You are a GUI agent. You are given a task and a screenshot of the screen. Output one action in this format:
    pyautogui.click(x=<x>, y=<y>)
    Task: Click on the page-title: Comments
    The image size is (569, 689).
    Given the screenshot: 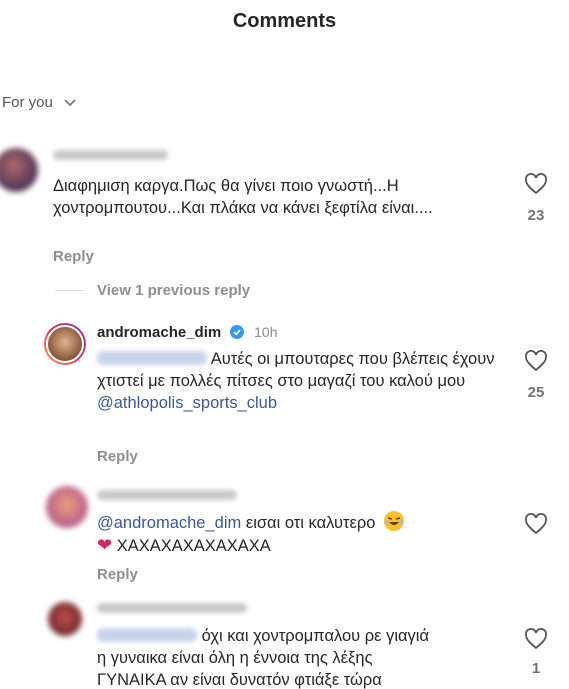 What is the action you would take?
    pyautogui.click(x=284, y=20)
    